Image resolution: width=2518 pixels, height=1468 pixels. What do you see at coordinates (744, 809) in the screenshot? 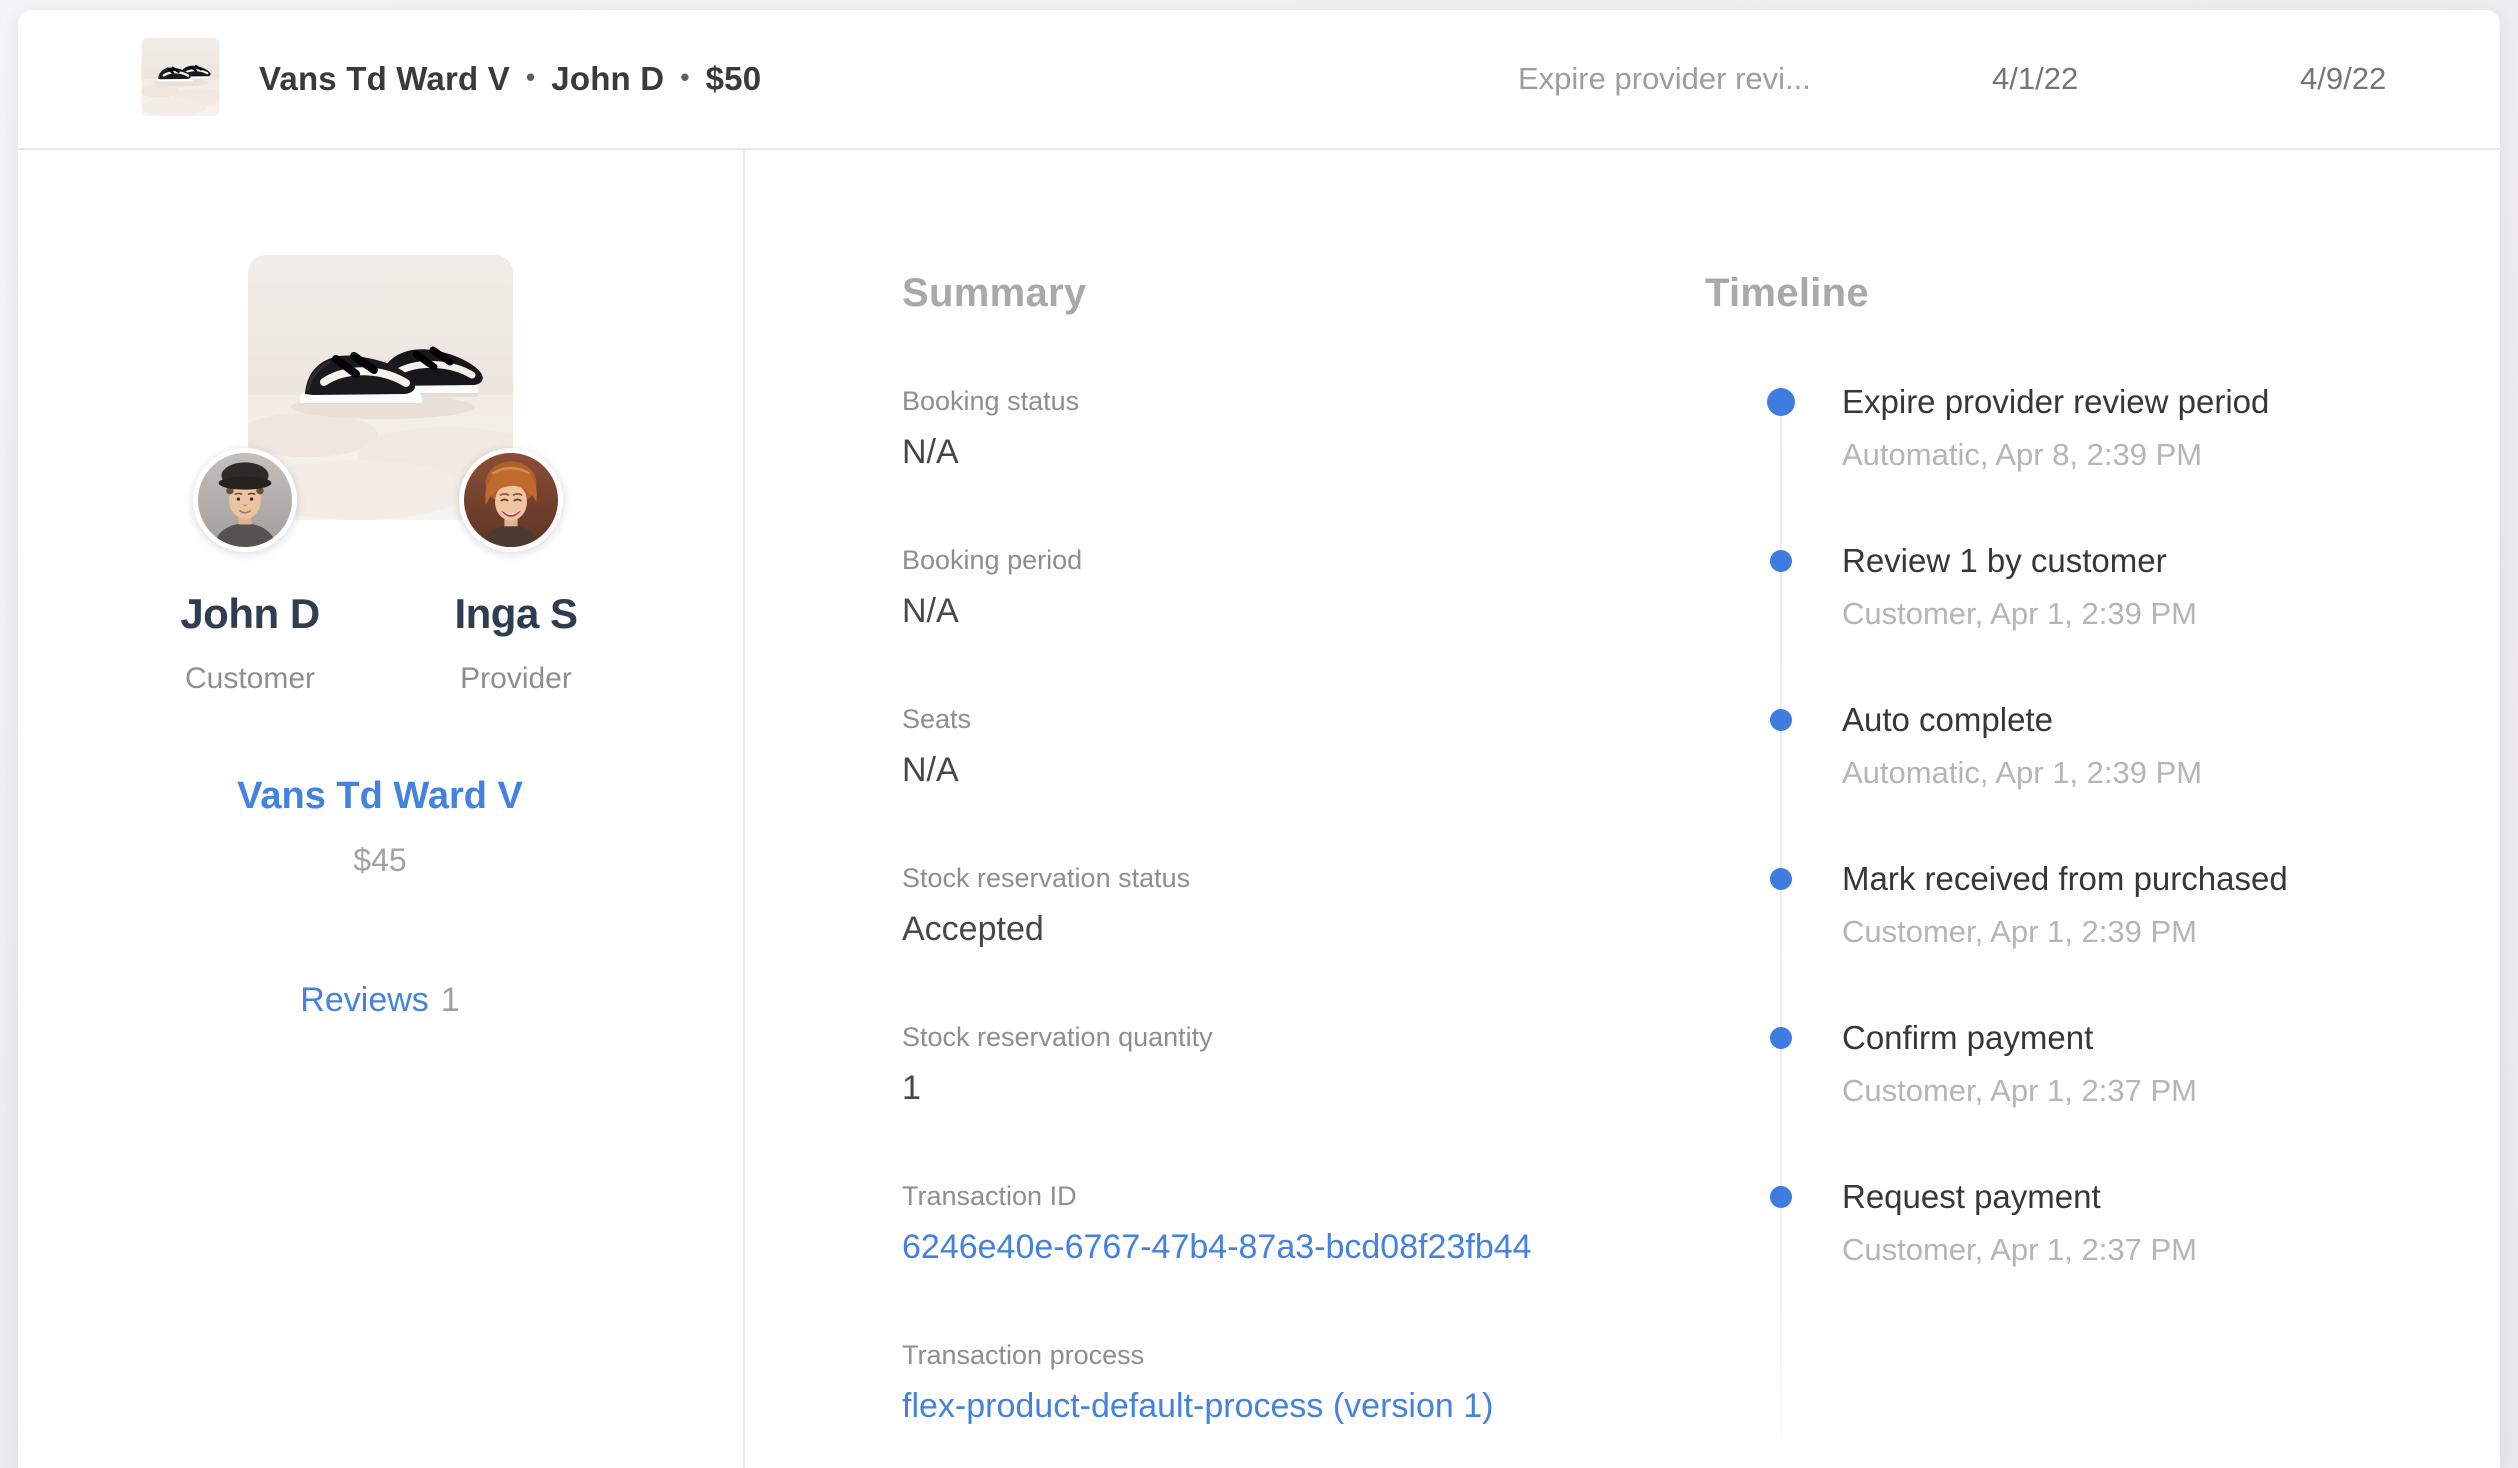
I see `column-divider` at bounding box center [744, 809].